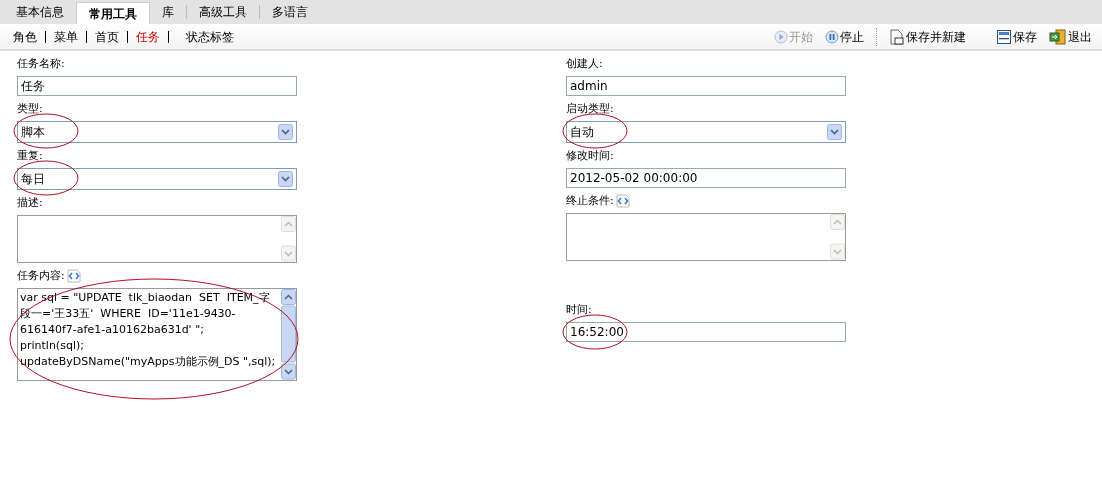  I want to click on floppy-disk-button: 保存, so click(1016, 36).